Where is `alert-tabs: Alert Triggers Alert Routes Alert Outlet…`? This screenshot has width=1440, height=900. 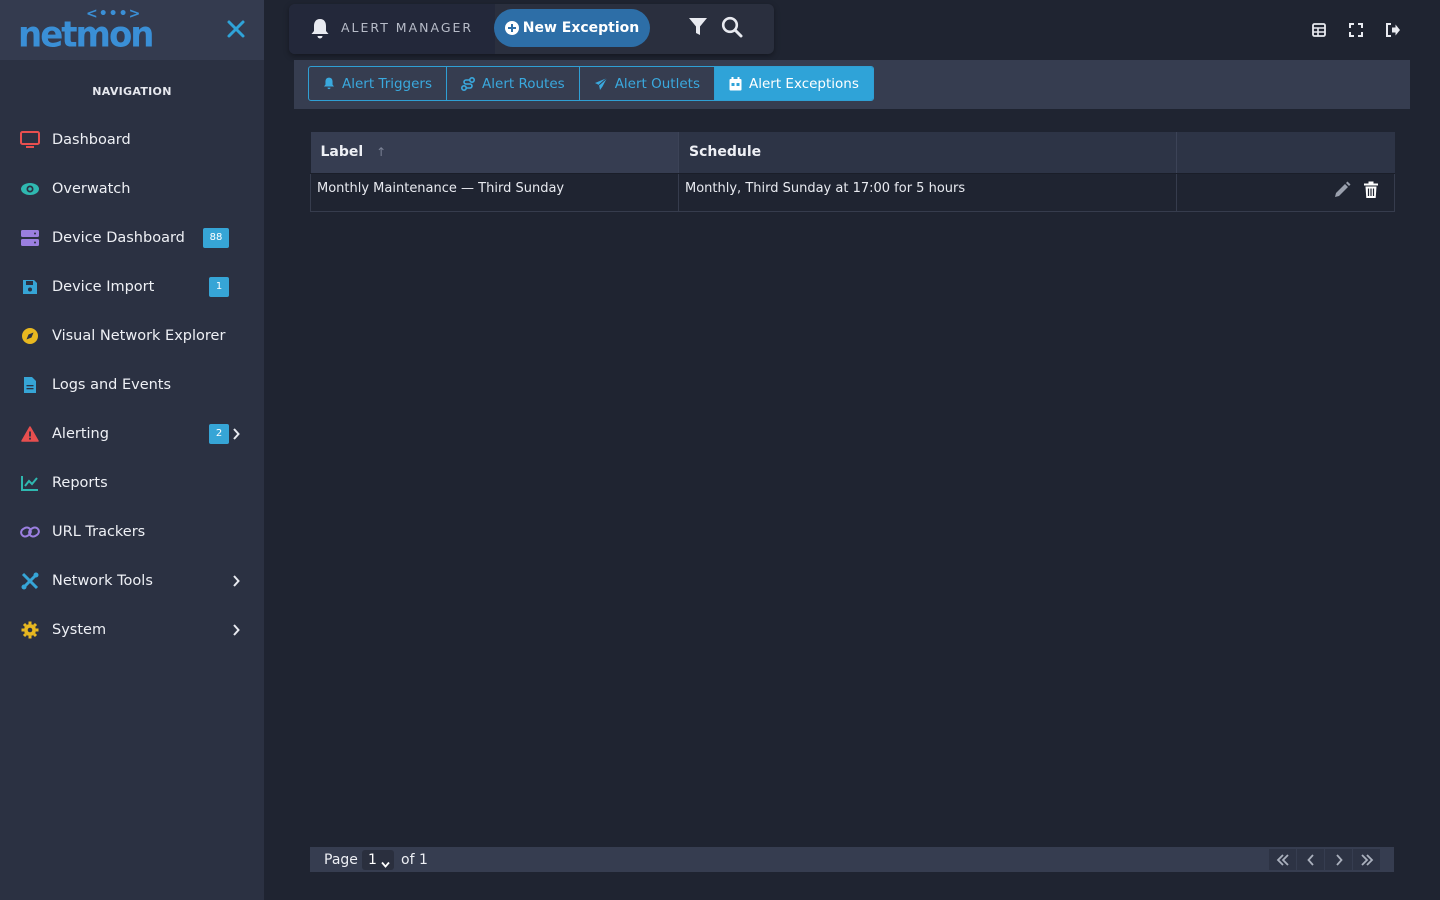
alert-tabs: Alert Triggers Alert Routes Alert Outlet… is located at coordinates (591, 83).